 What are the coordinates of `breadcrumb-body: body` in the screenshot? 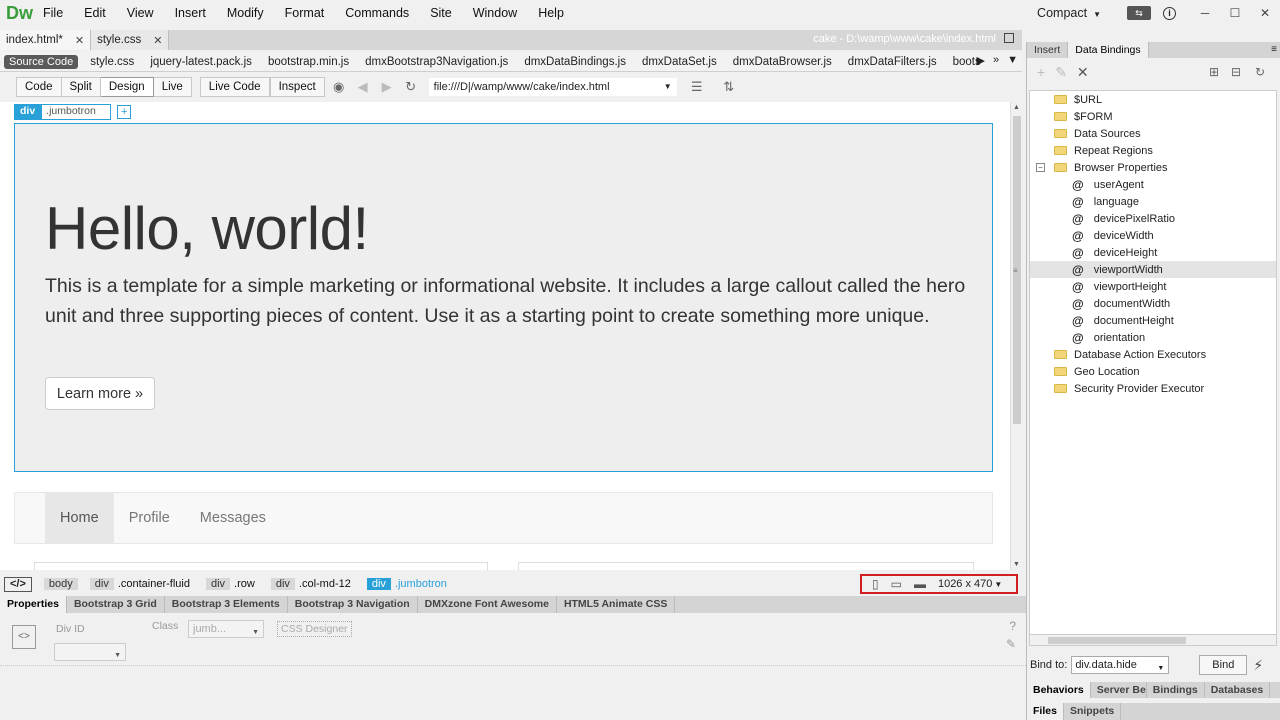 It's located at (60, 584).